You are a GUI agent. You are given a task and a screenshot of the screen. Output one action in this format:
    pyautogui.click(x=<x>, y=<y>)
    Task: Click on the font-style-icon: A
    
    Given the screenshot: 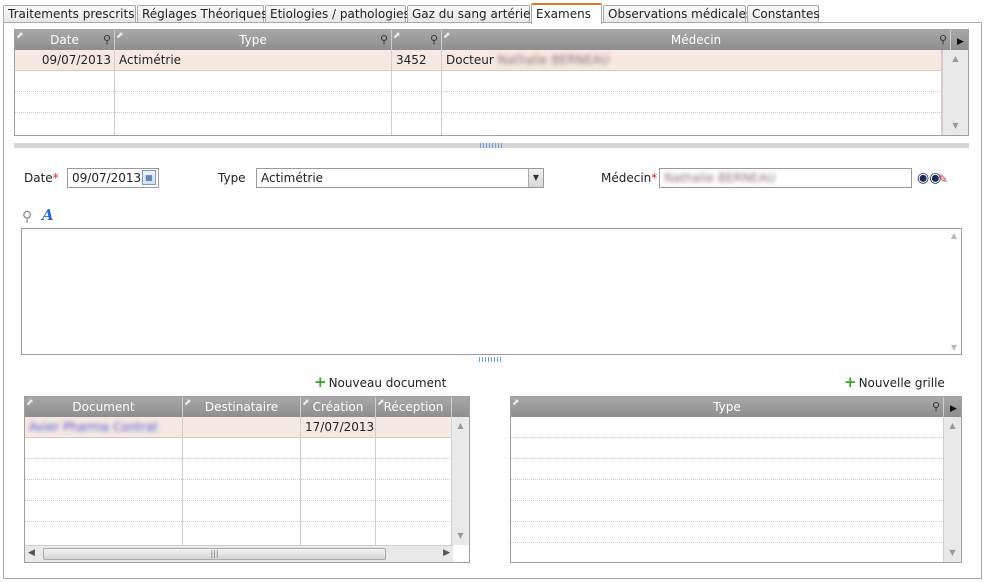 What is the action you would take?
    pyautogui.click(x=48, y=215)
    